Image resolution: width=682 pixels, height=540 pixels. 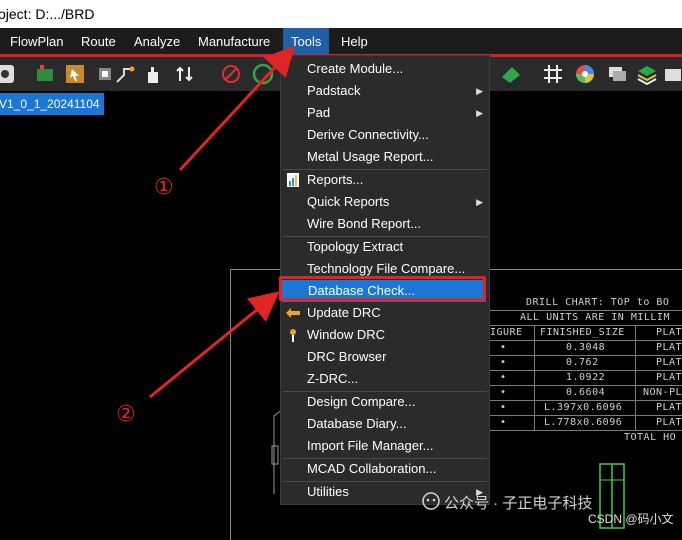 What do you see at coordinates (506, 332) in the screenshot?
I see `header-figure: IGURE` at bounding box center [506, 332].